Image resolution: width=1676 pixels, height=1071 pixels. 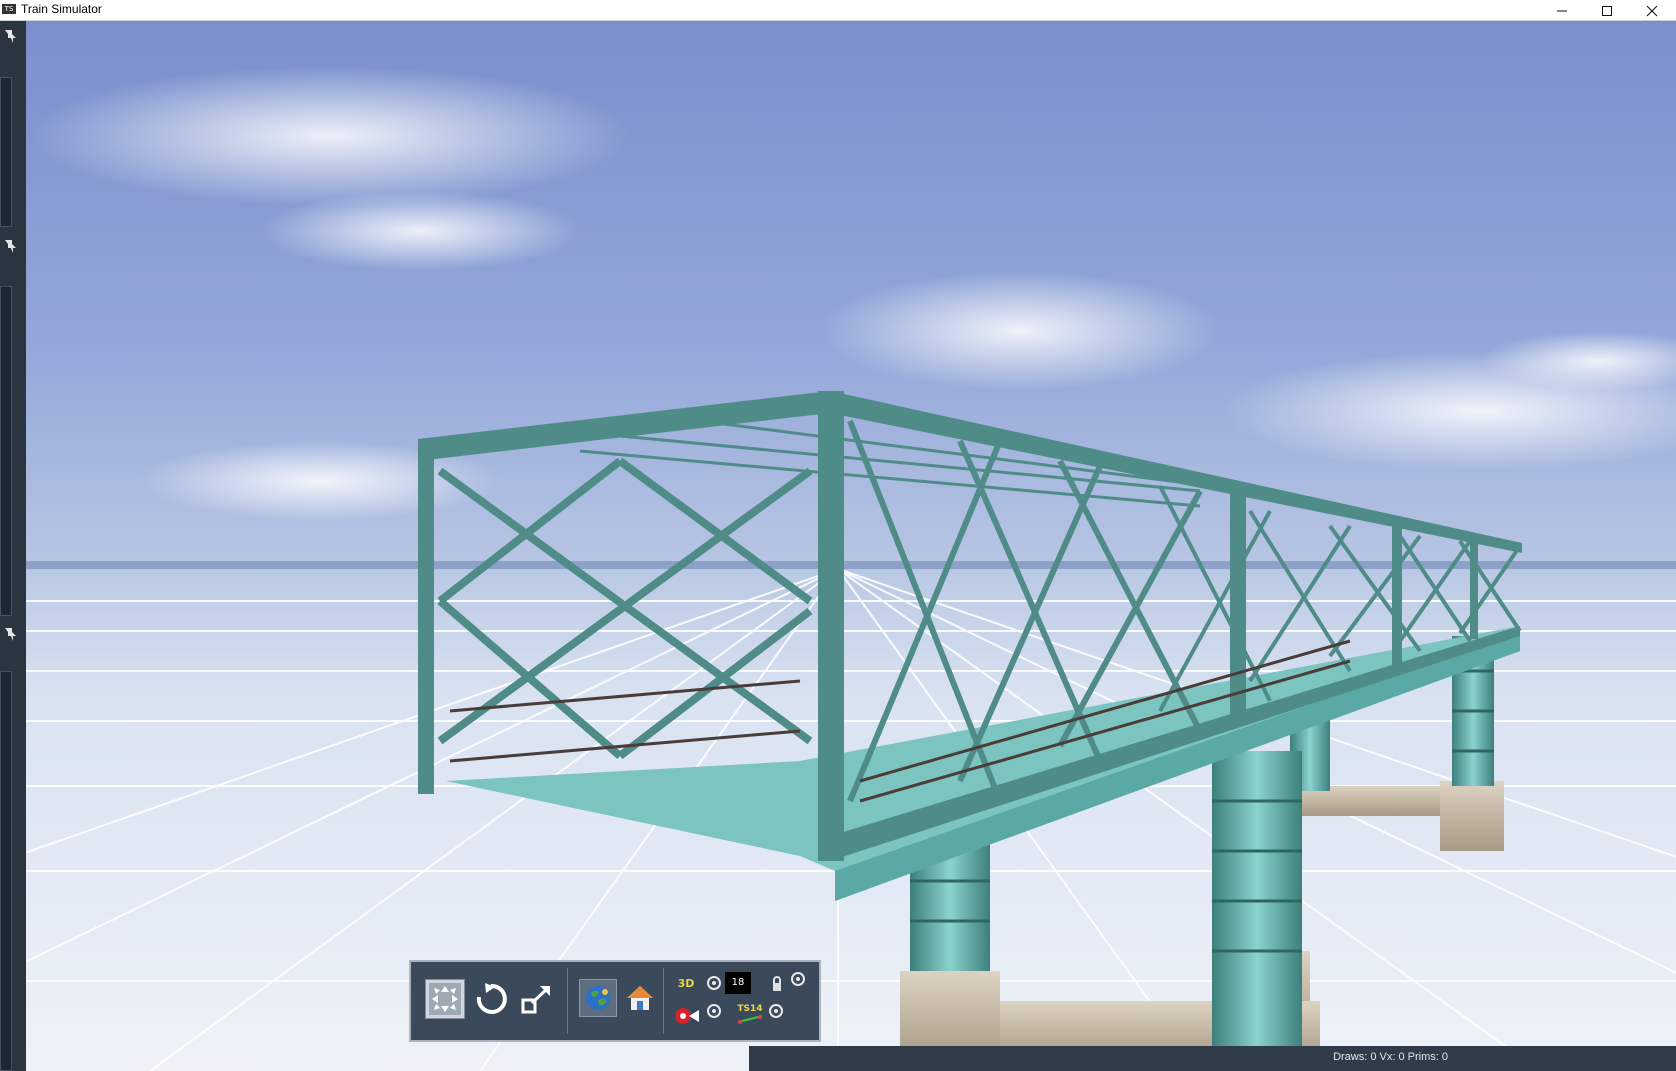 What do you see at coordinates (798, 979) in the screenshot?
I see `lock-radio` at bounding box center [798, 979].